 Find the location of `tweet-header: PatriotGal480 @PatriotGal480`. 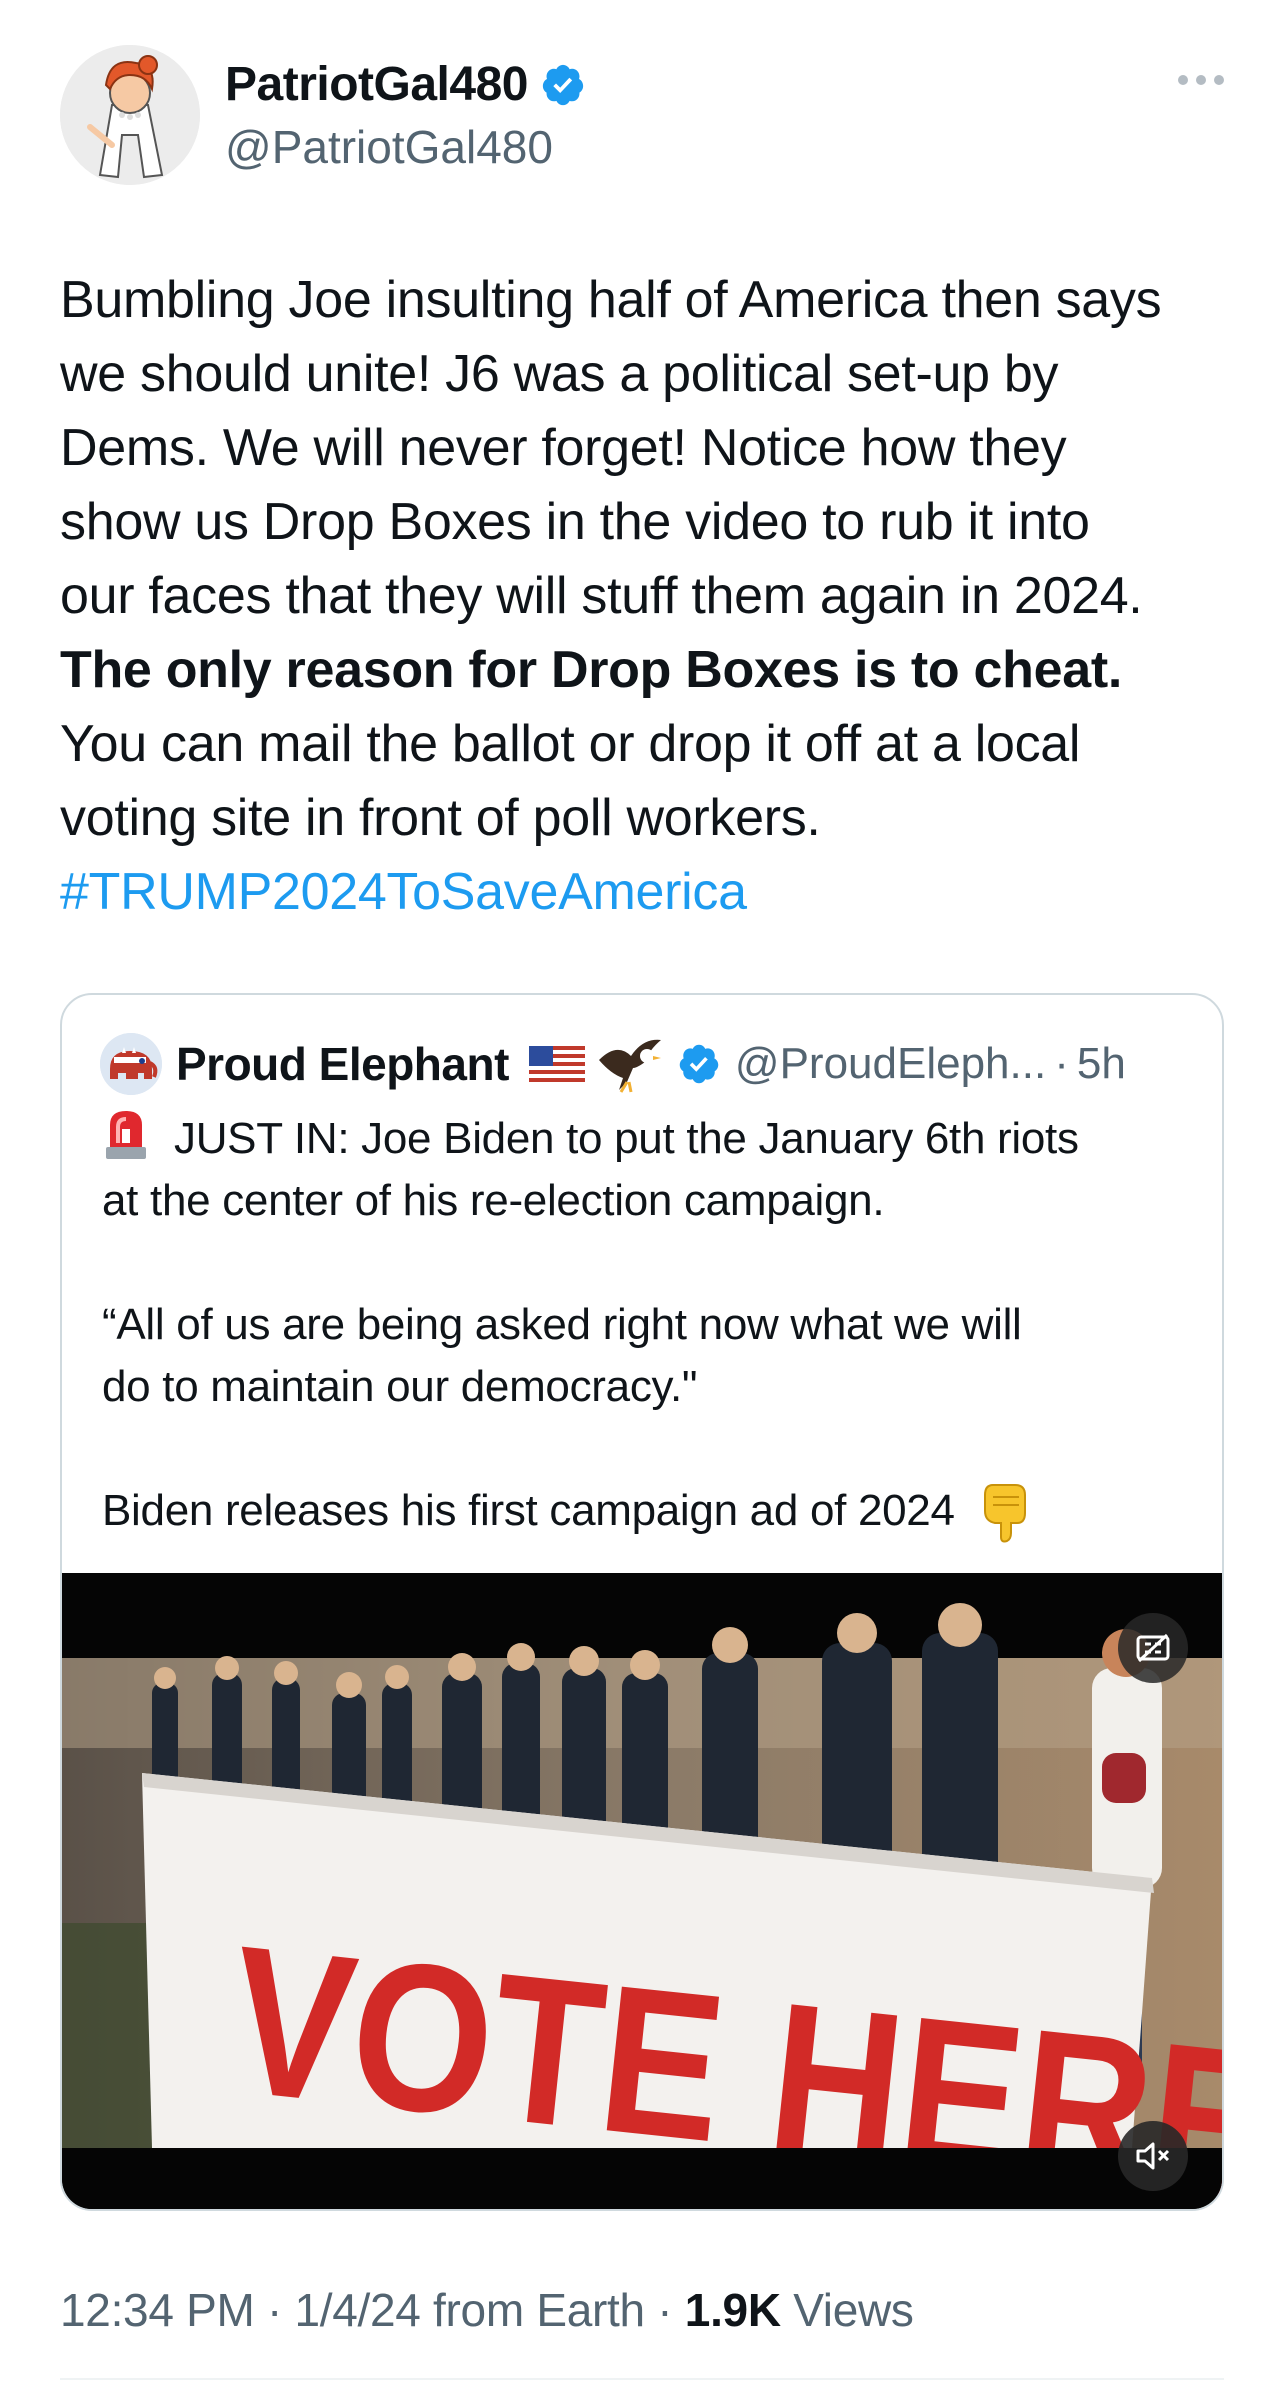

tweet-header: PatriotGal480 @PatriotGal480 is located at coordinates (642, 117).